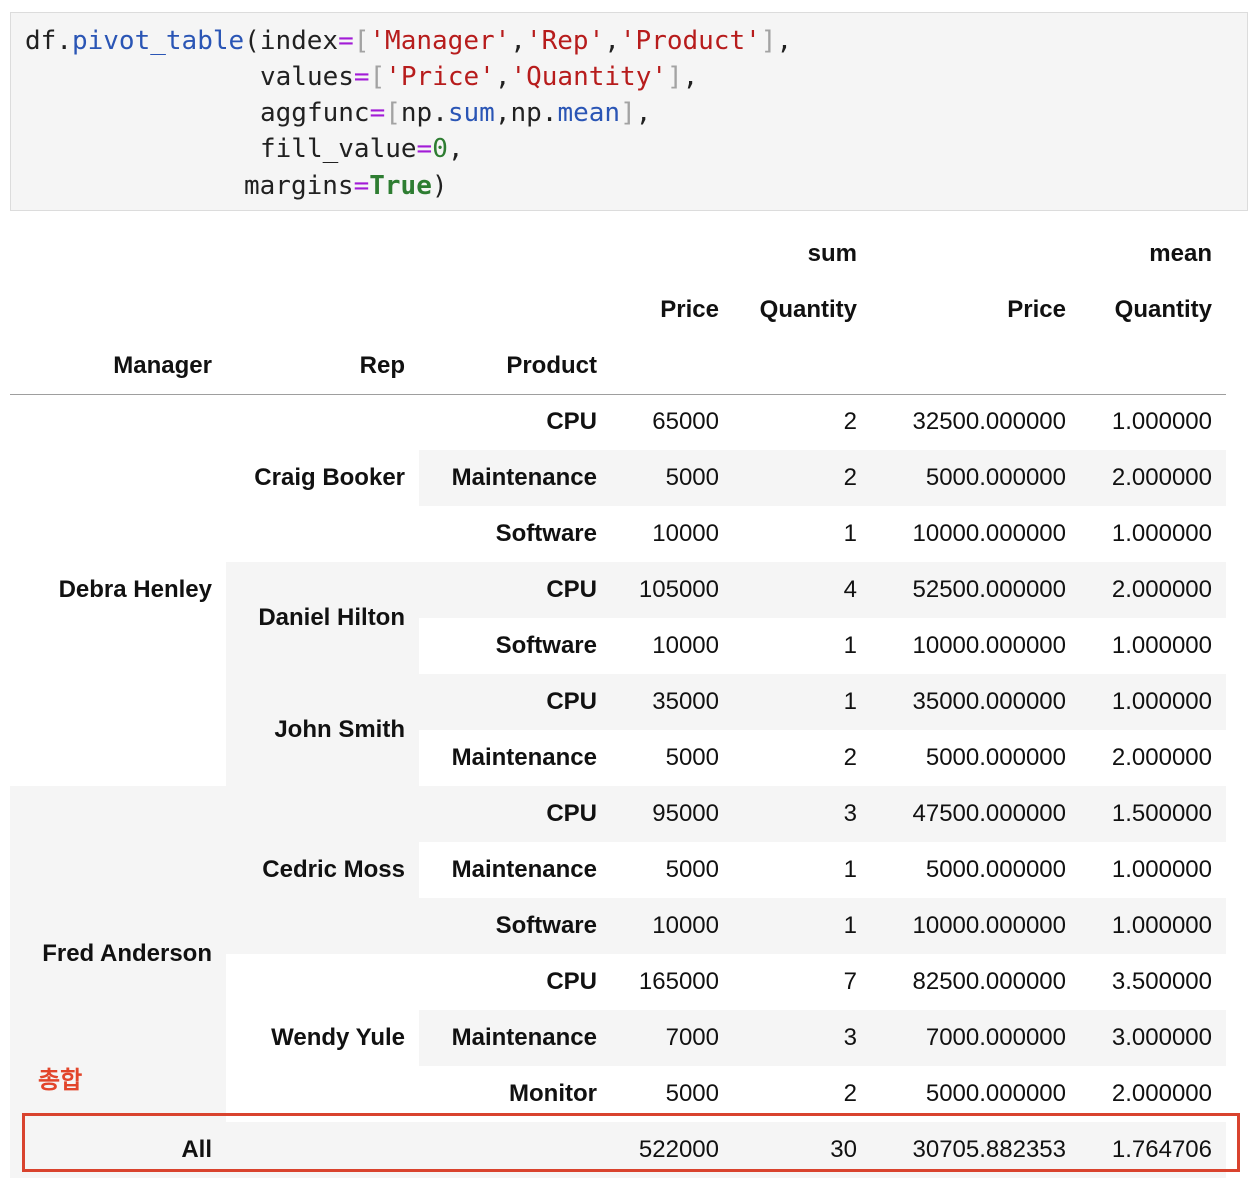 The image size is (1250, 1194). I want to click on value-cell: 165000, so click(678, 981).